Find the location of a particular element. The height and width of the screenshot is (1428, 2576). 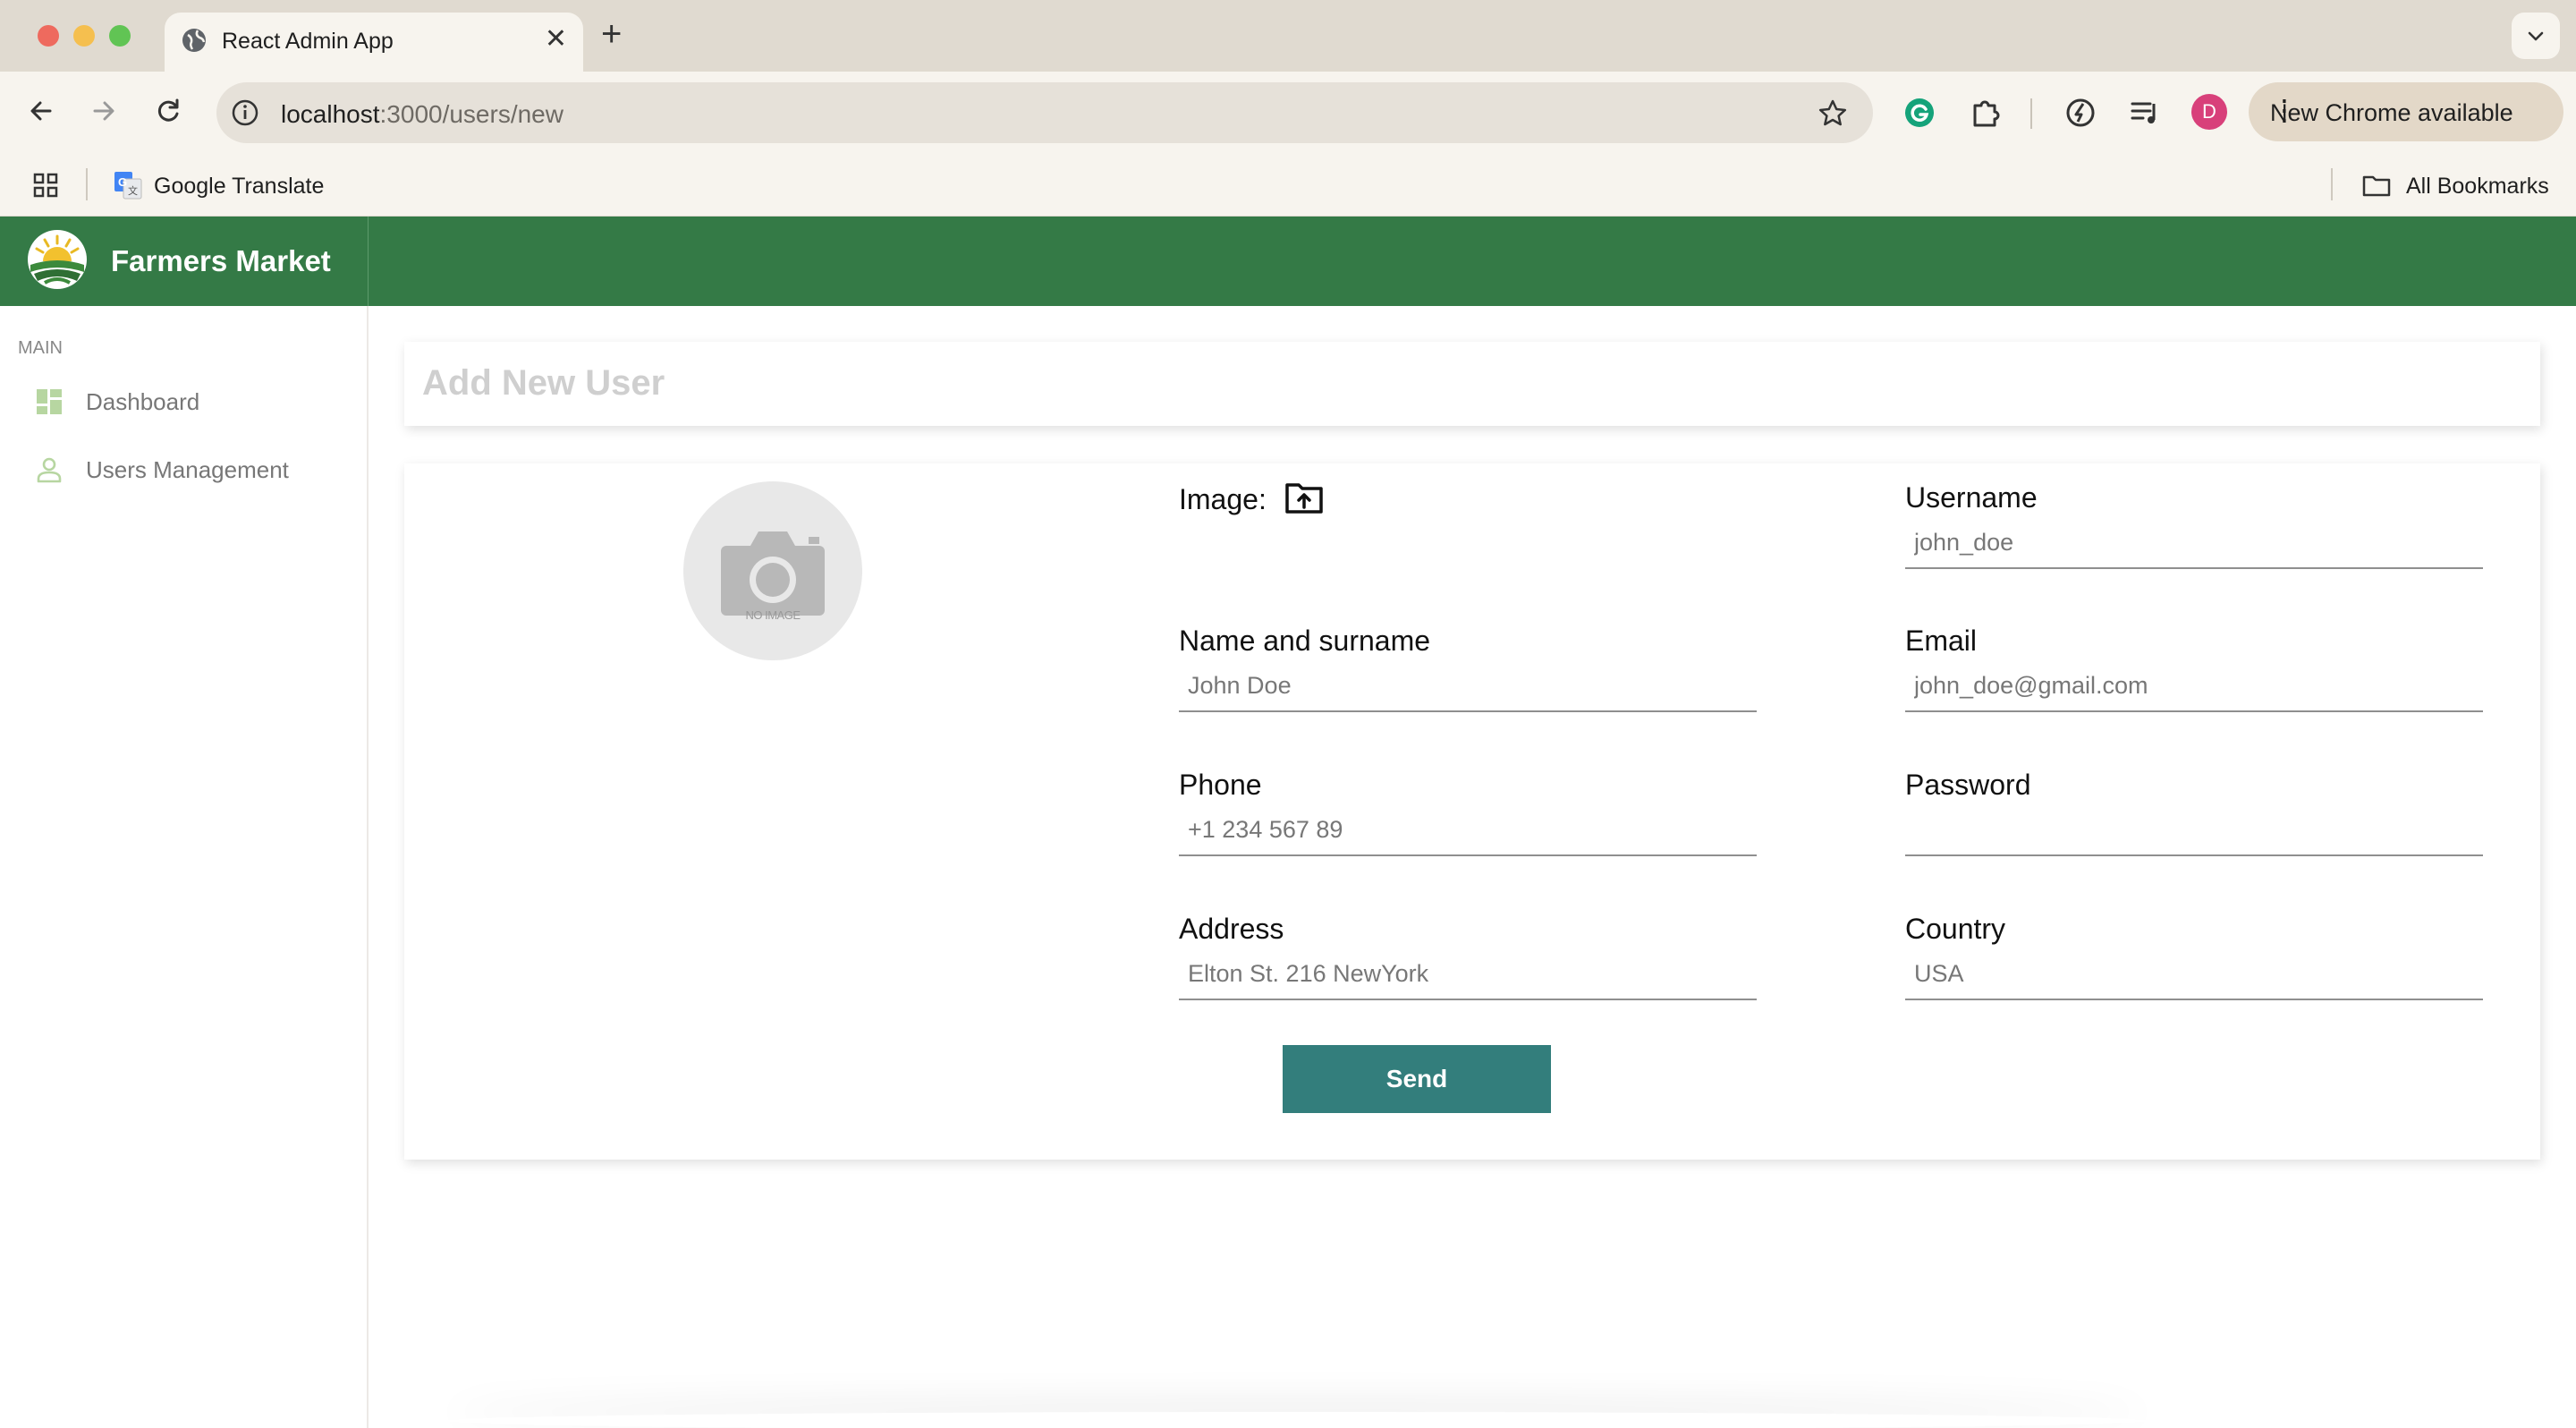

phone-input is located at coordinates (1468, 830).